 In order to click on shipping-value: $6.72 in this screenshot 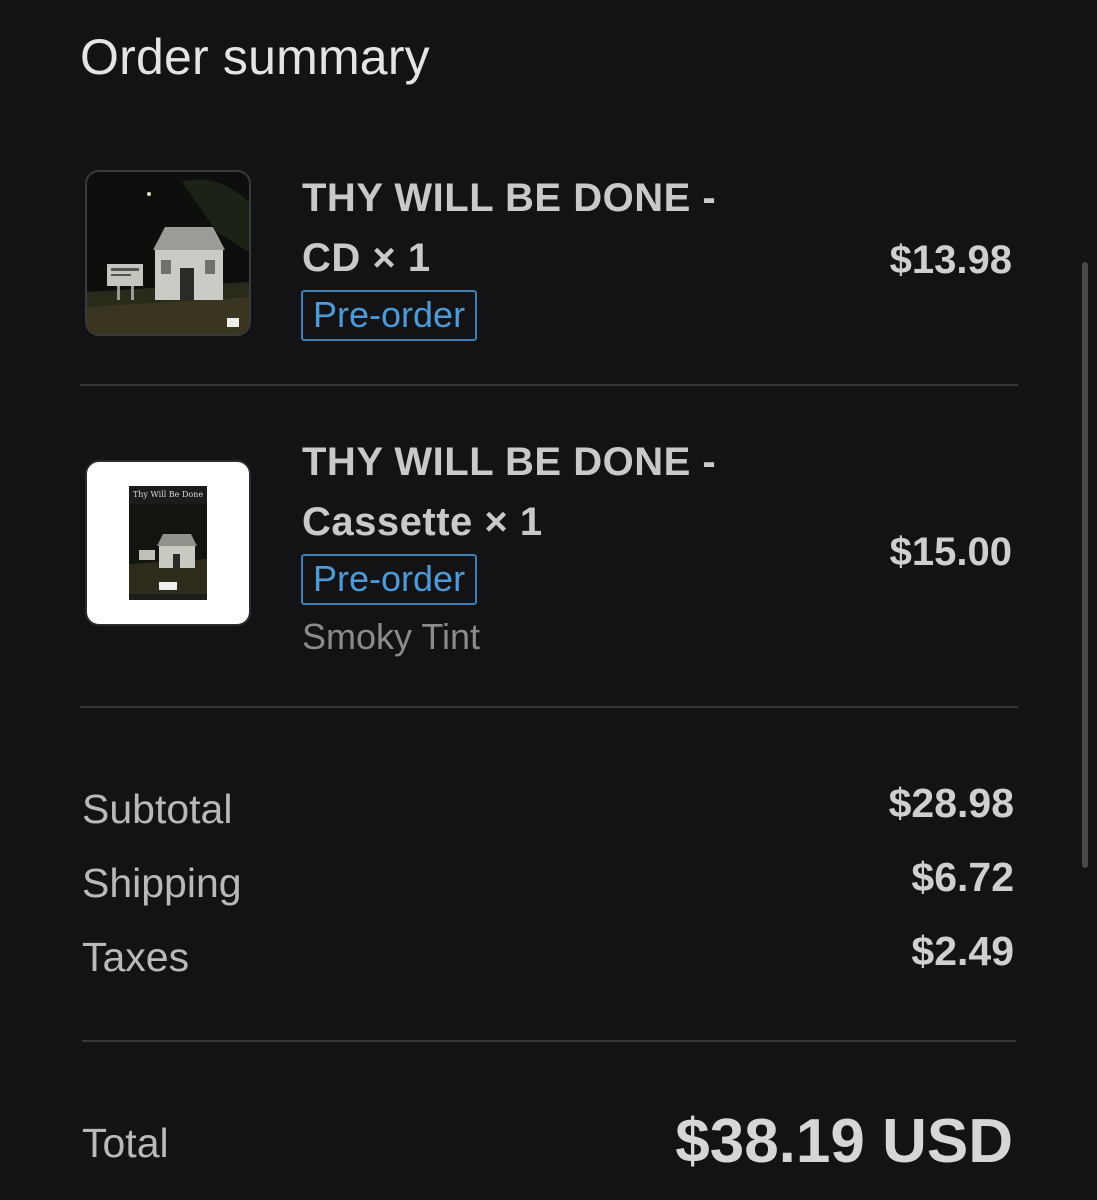, I will do `click(962, 877)`.